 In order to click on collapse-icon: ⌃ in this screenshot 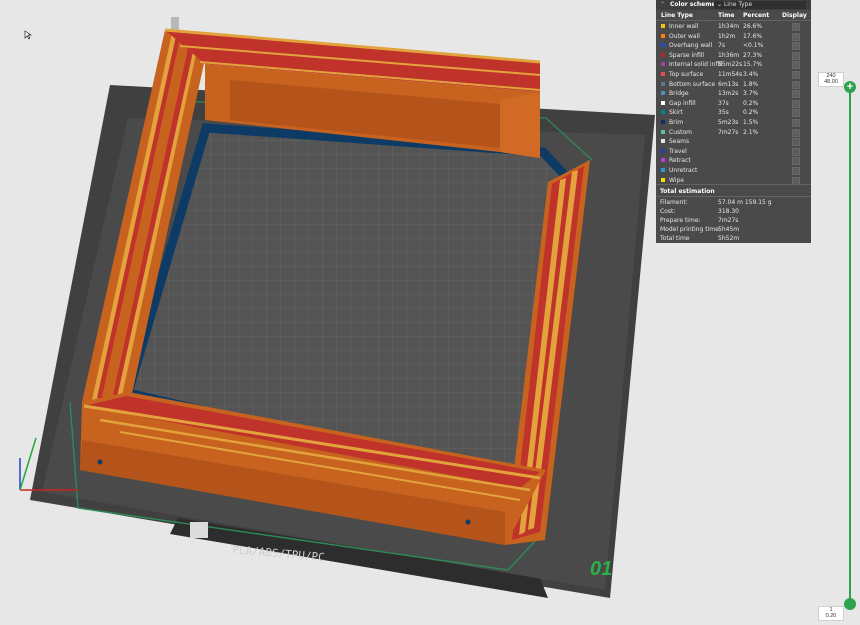, I will do `click(662, 4)`.